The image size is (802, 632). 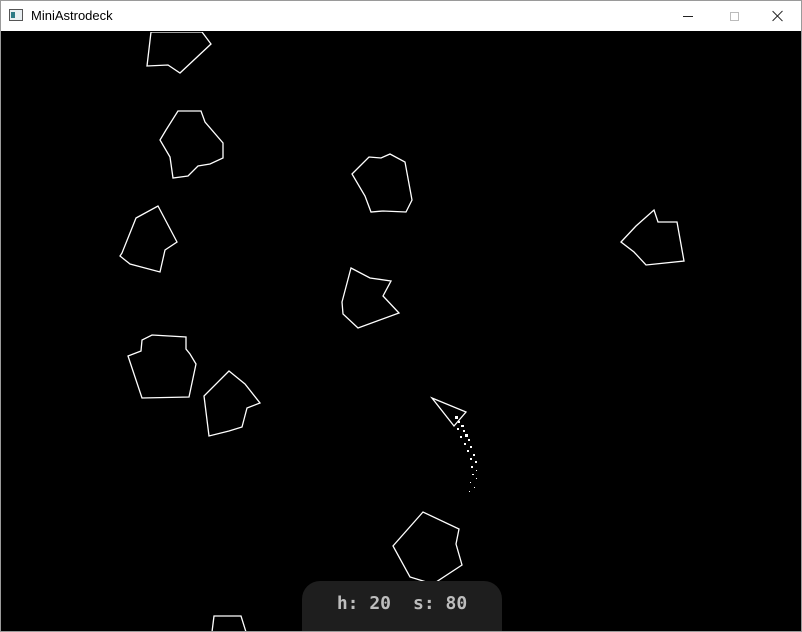 What do you see at coordinates (448, 412) in the screenshot?
I see `player-ship` at bounding box center [448, 412].